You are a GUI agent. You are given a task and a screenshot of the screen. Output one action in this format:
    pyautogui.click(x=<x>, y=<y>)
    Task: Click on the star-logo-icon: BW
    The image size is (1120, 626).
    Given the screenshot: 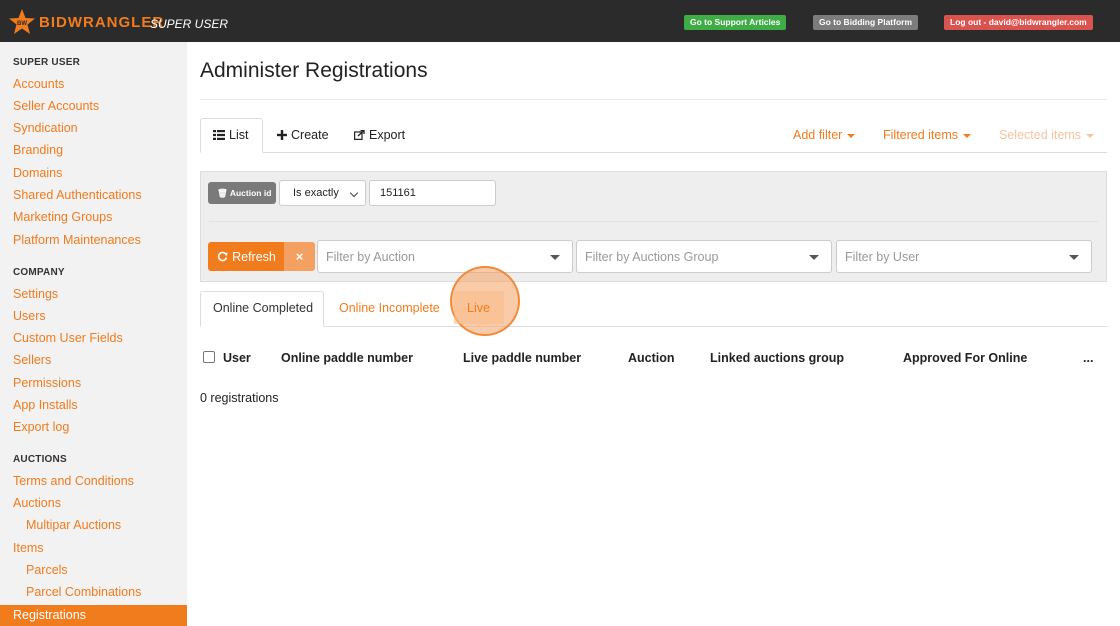 What is the action you would take?
    pyautogui.click(x=22, y=21)
    